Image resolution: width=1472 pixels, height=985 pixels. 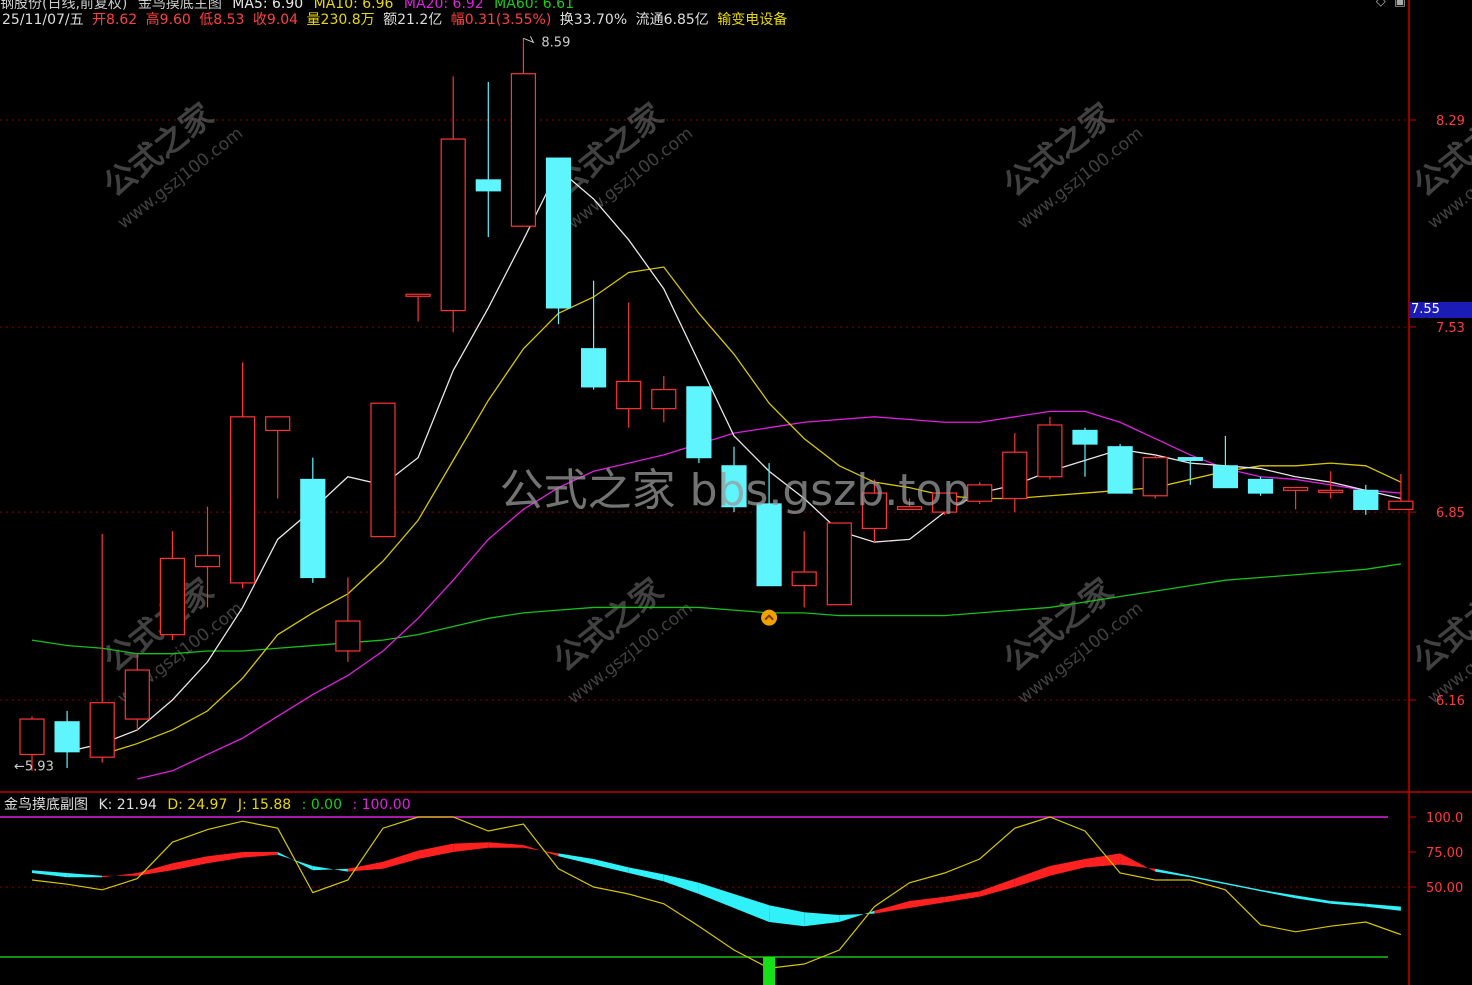 What do you see at coordinates (501, 20) in the screenshot?
I see `change-label: 幅0.31(3.55%)` at bounding box center [501, 20].